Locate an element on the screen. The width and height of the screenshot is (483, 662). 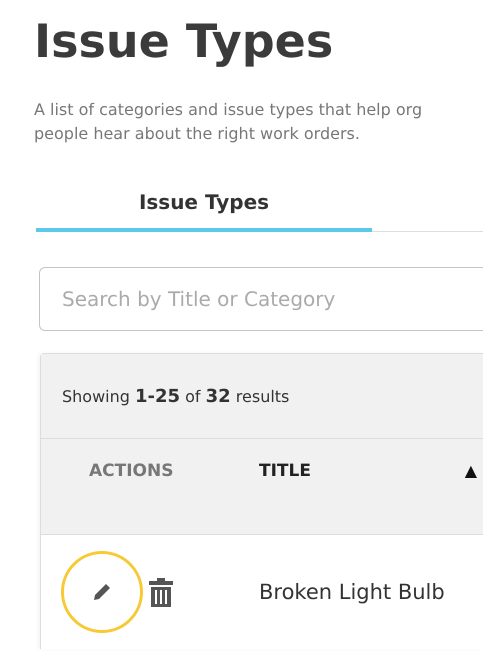
trash-icon is located at coordinates (161, 592).